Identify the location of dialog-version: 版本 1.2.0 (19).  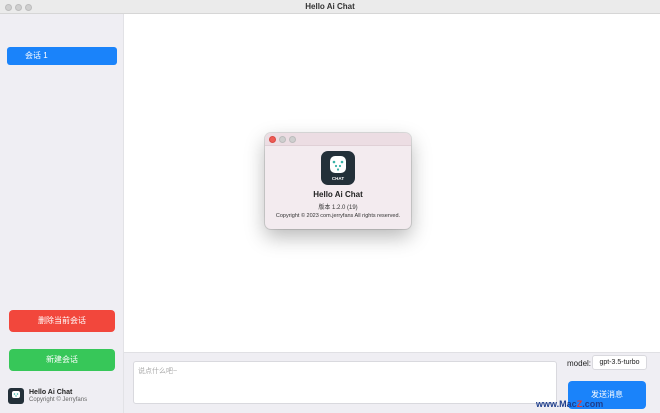
(338, 208).